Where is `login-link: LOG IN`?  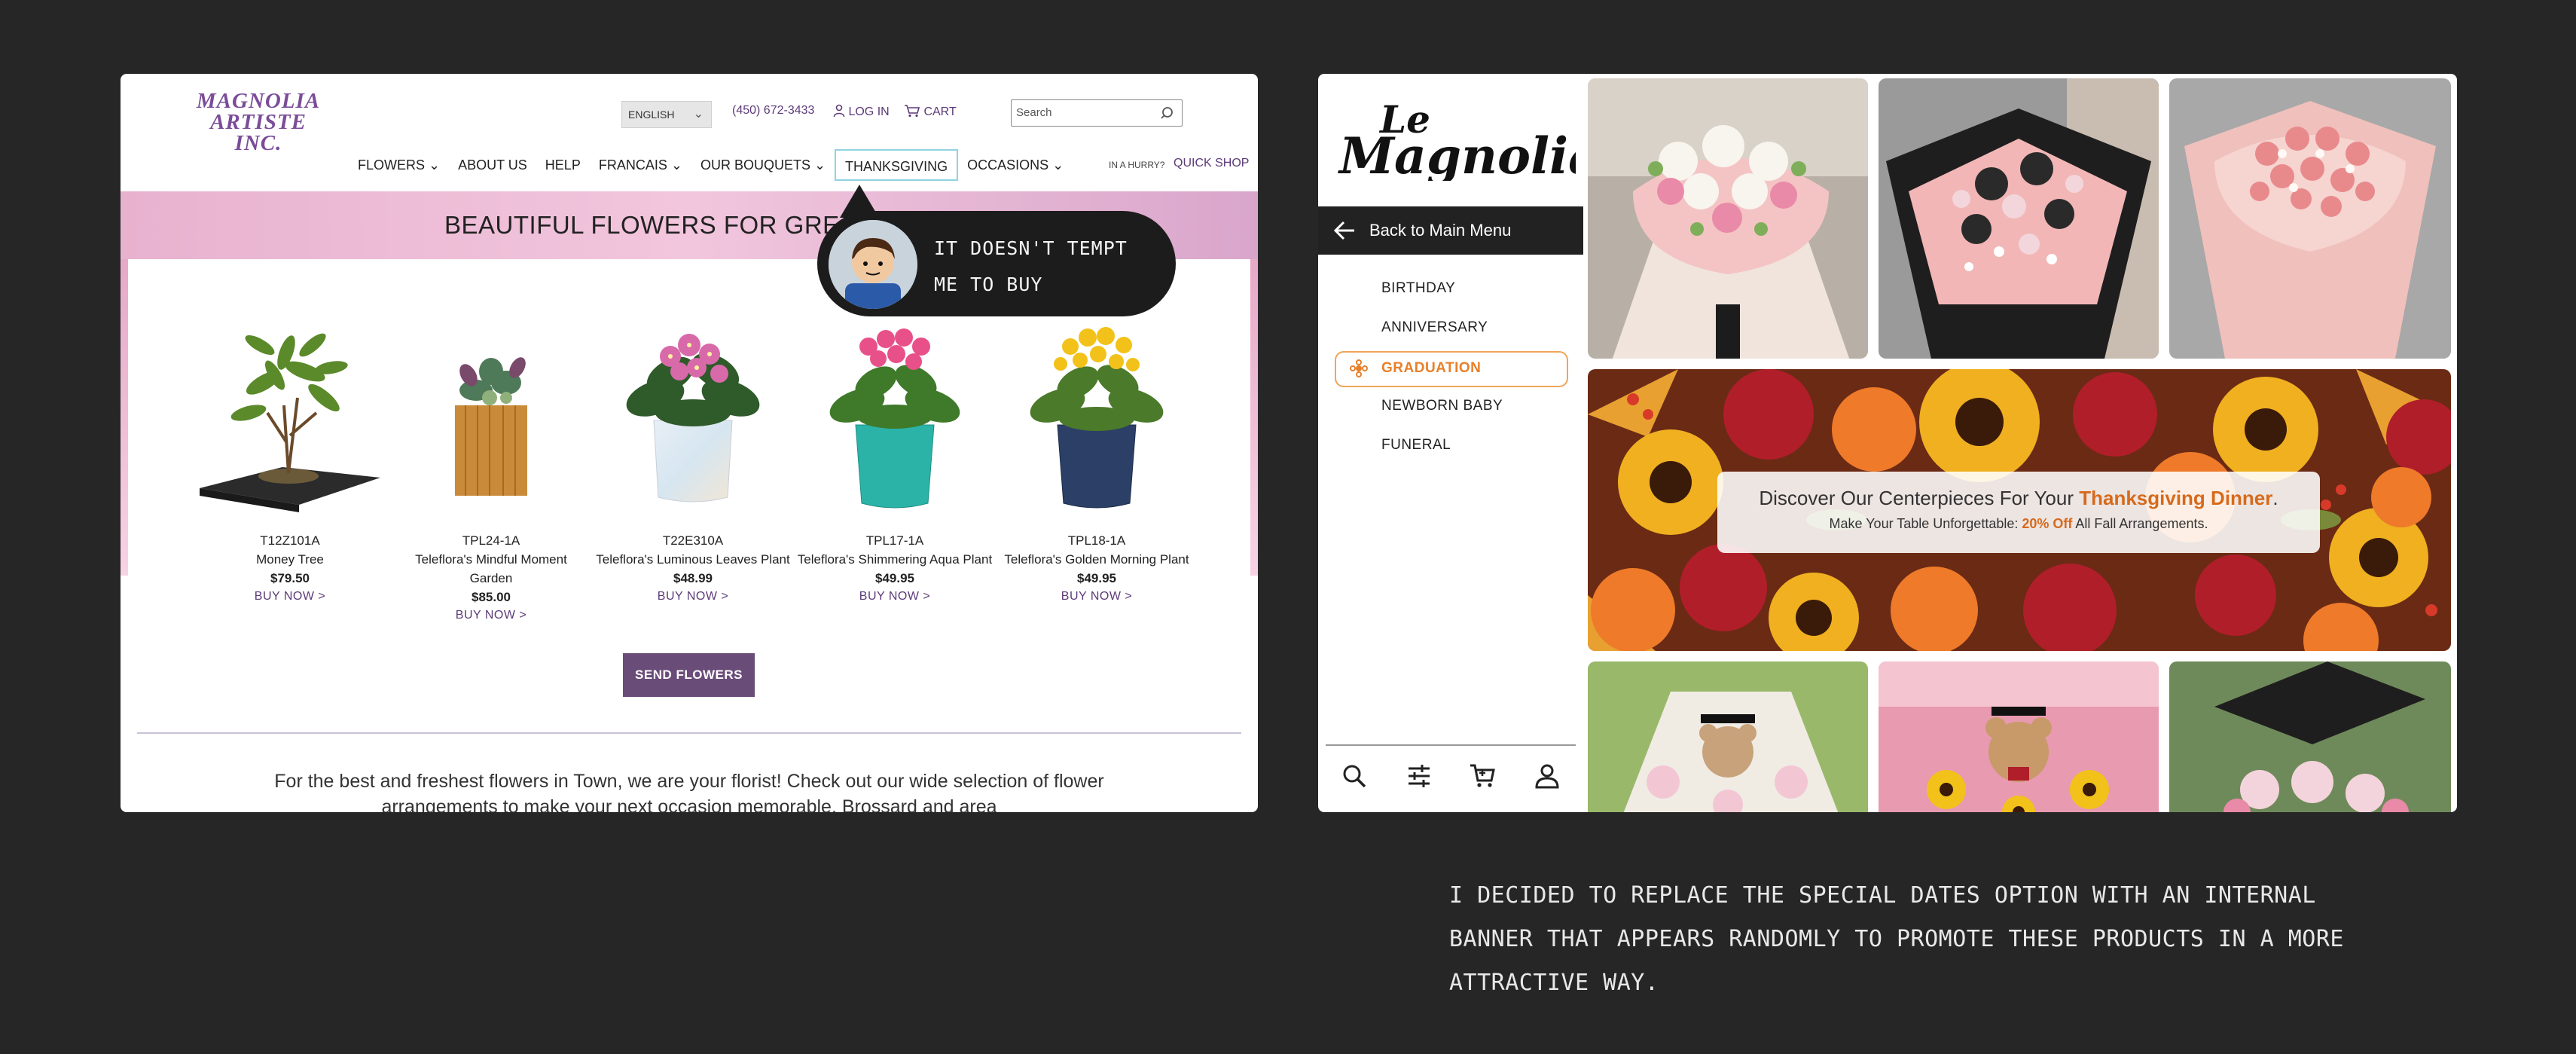
login-link: LOG IN is located at coordinates (862, 111).